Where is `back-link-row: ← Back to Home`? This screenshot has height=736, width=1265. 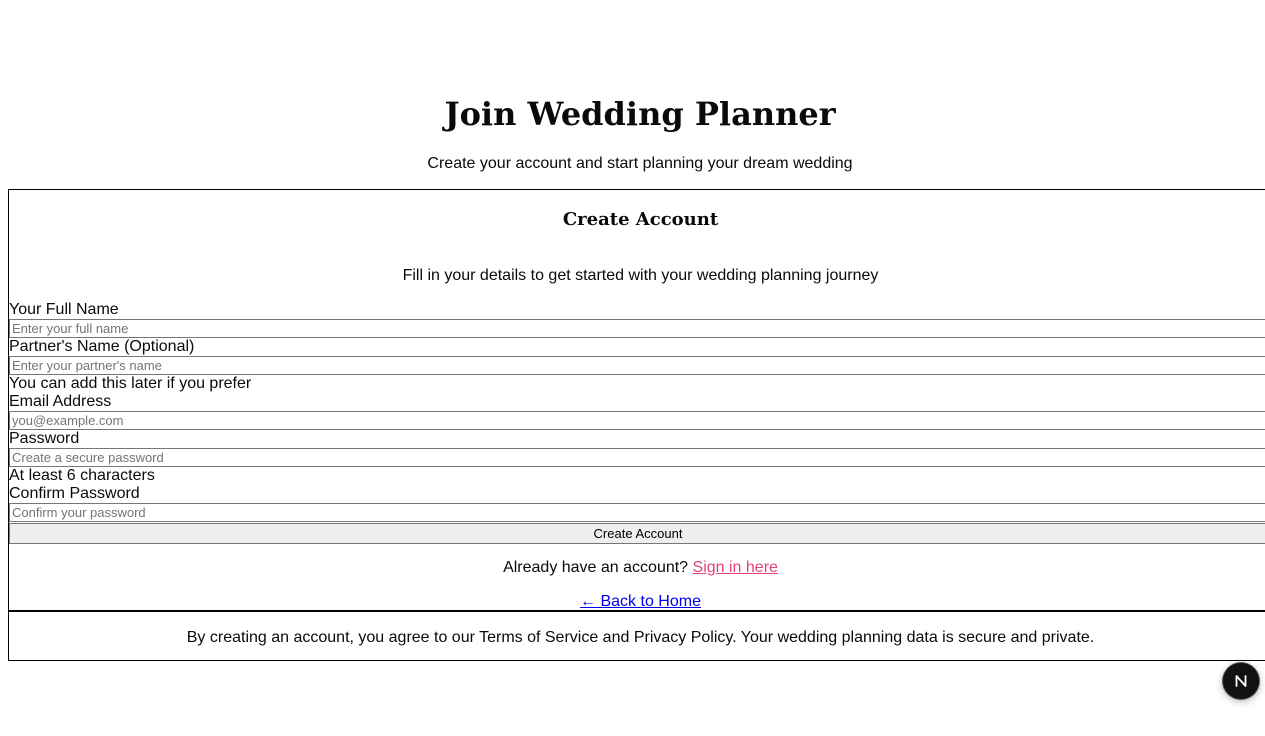
back-link-row: ← Back to Home is located at coordinates (637, 602).